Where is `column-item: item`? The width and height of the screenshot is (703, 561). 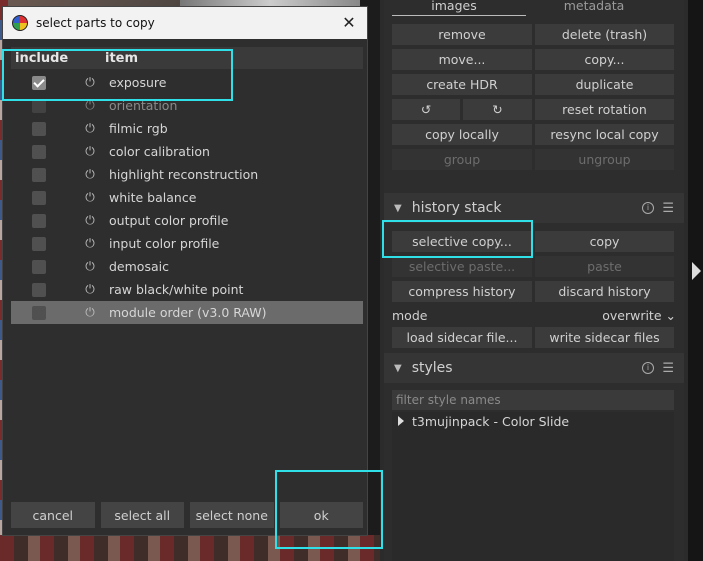
column-item: item is located at coordinates (121, 58).